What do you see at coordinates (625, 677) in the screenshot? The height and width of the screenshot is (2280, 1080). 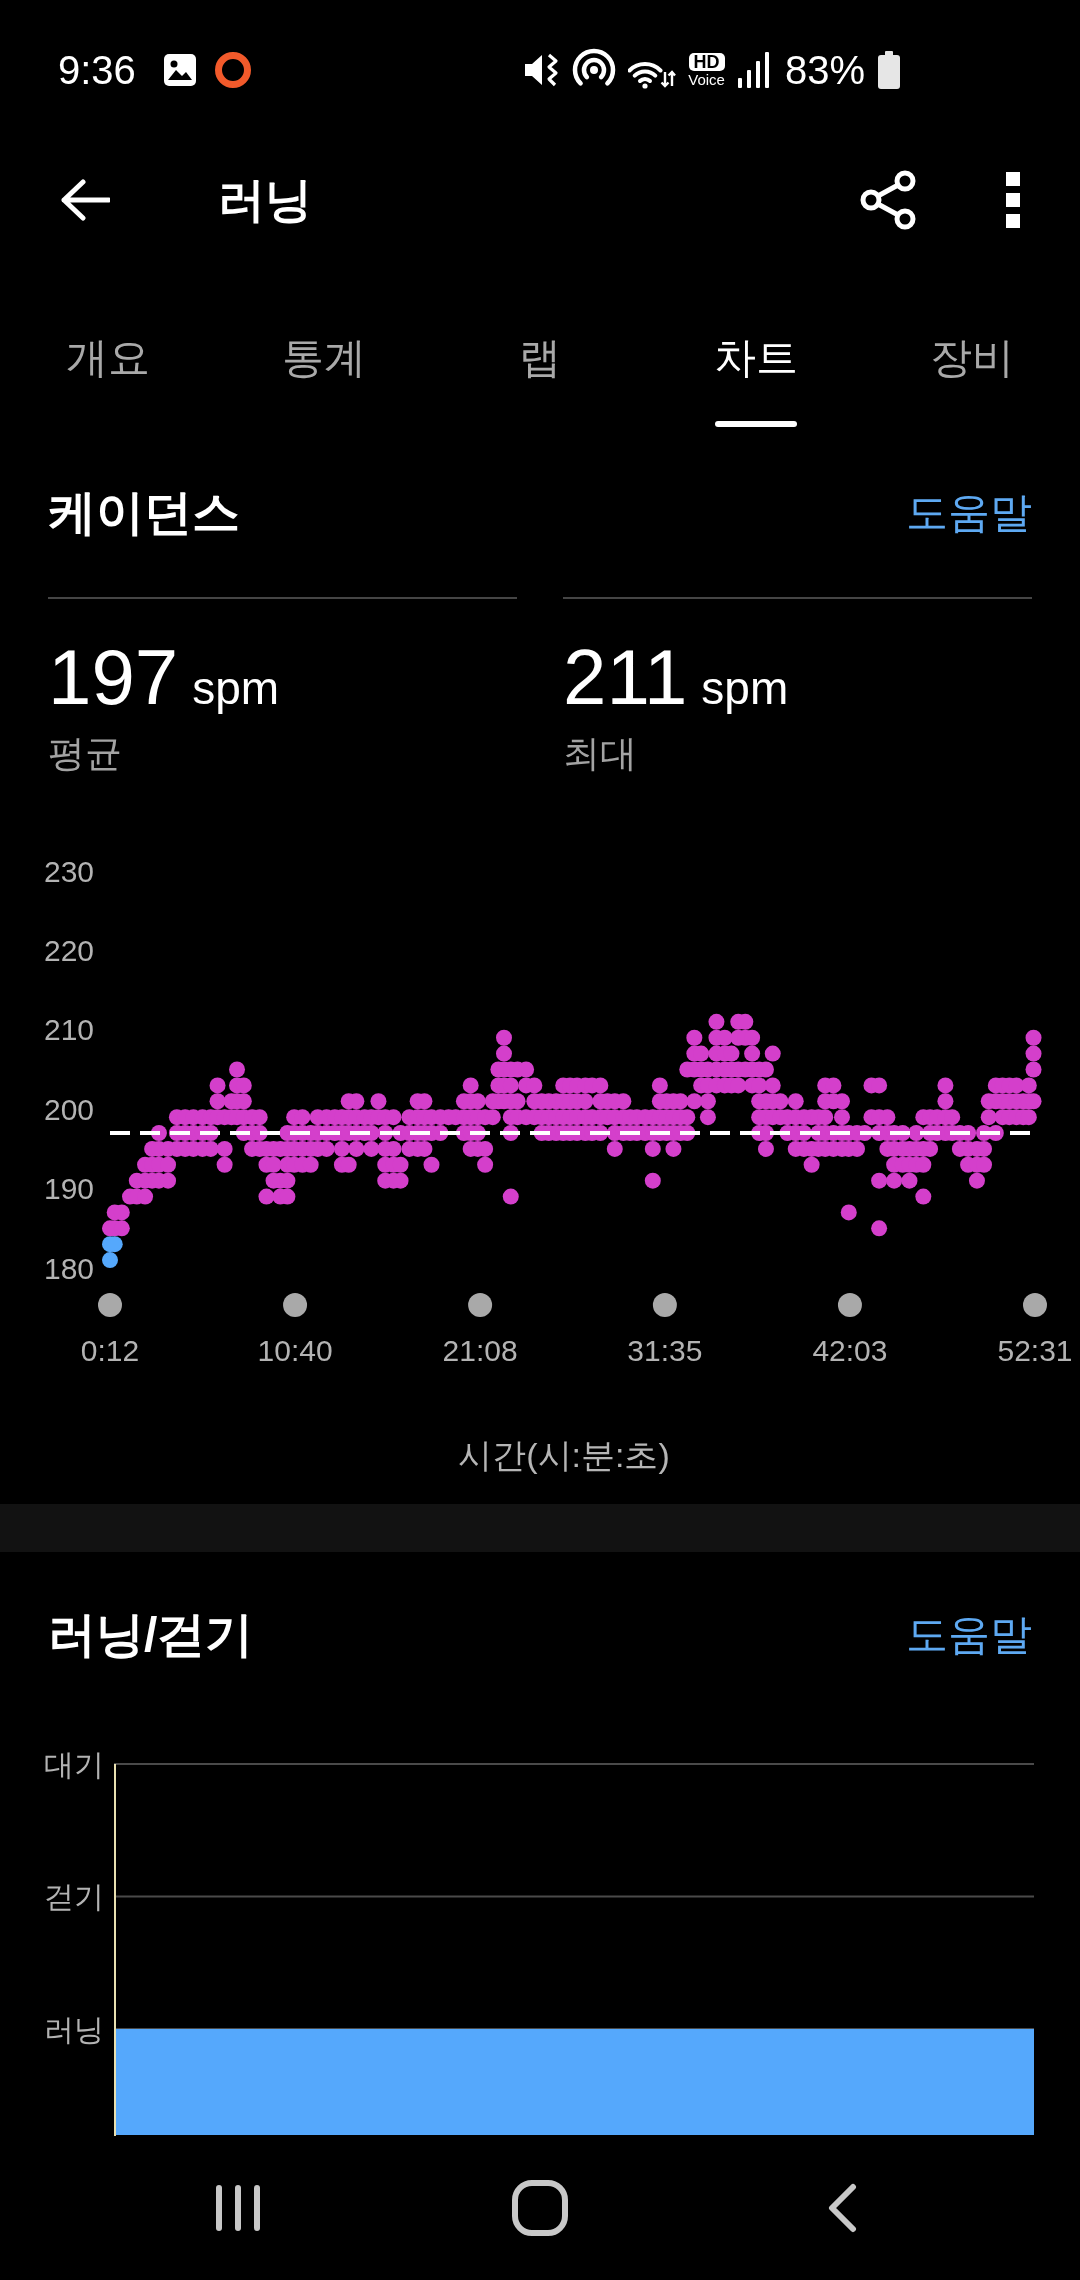 I see `stat-value: 211` at bounding box center [625, 677].